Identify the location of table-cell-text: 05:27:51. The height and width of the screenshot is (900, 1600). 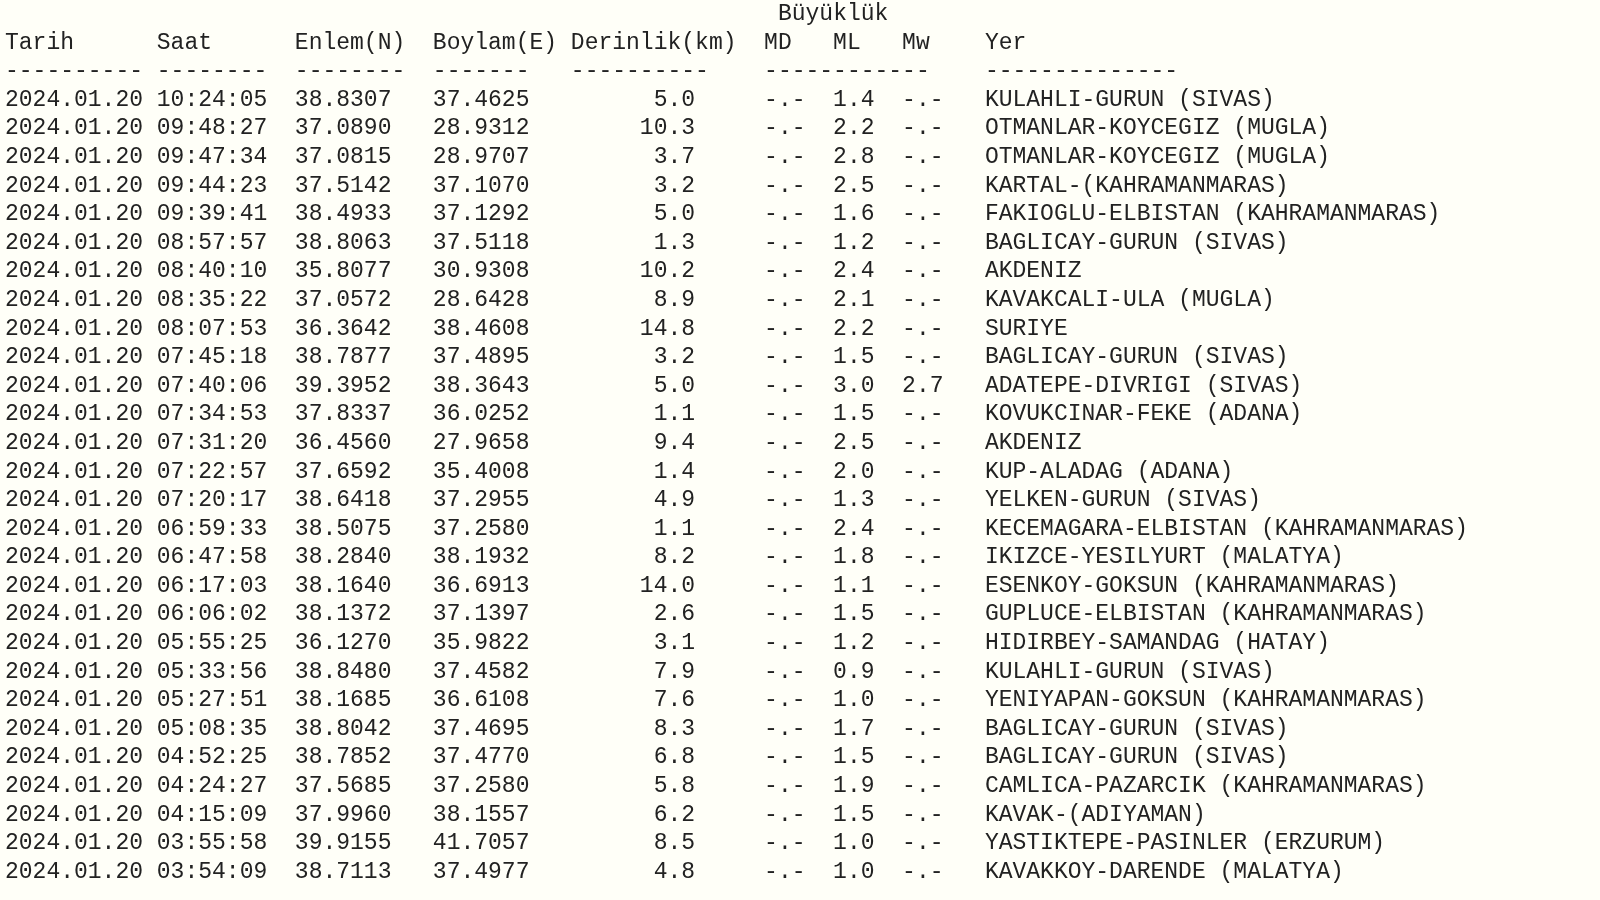
(212, 700).